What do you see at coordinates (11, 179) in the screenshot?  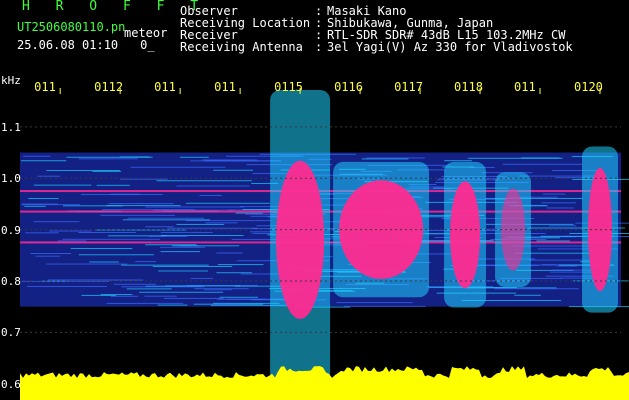 I see `y-tick-label: 1.0` at bounding box center [11, 179].